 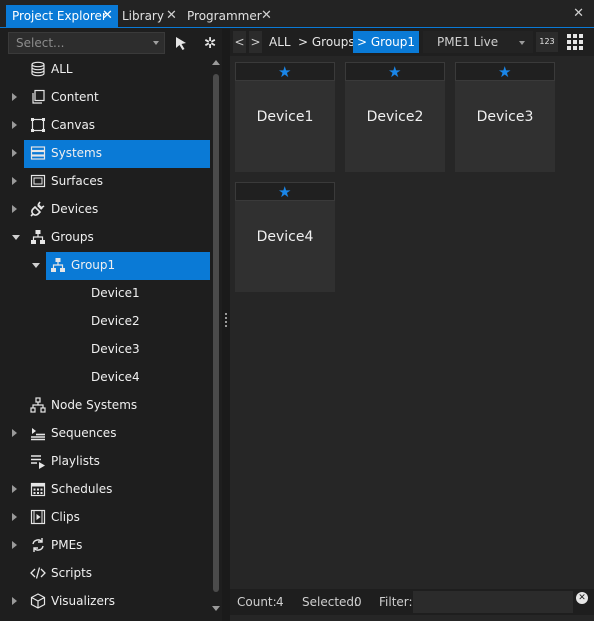 What do you see at coordinates (105, 517) in the screenshot?
I see `tree-item: Clips` at bounding box center [105, 517].